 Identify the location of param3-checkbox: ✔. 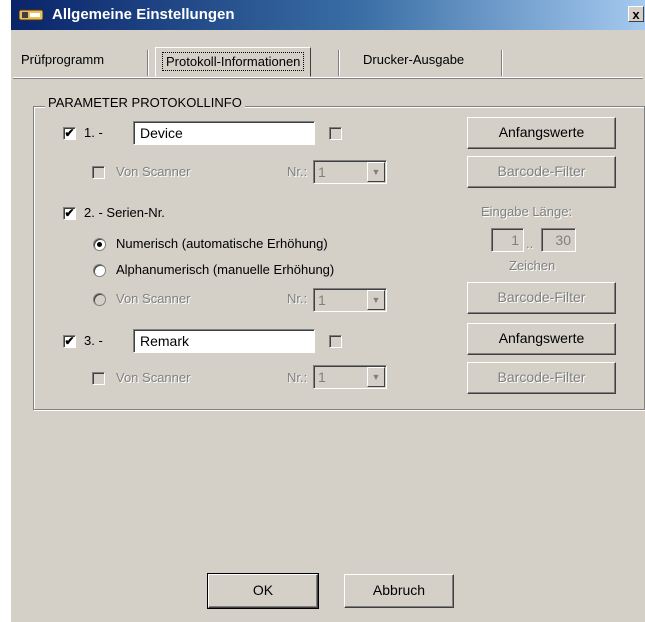
(69, 341).